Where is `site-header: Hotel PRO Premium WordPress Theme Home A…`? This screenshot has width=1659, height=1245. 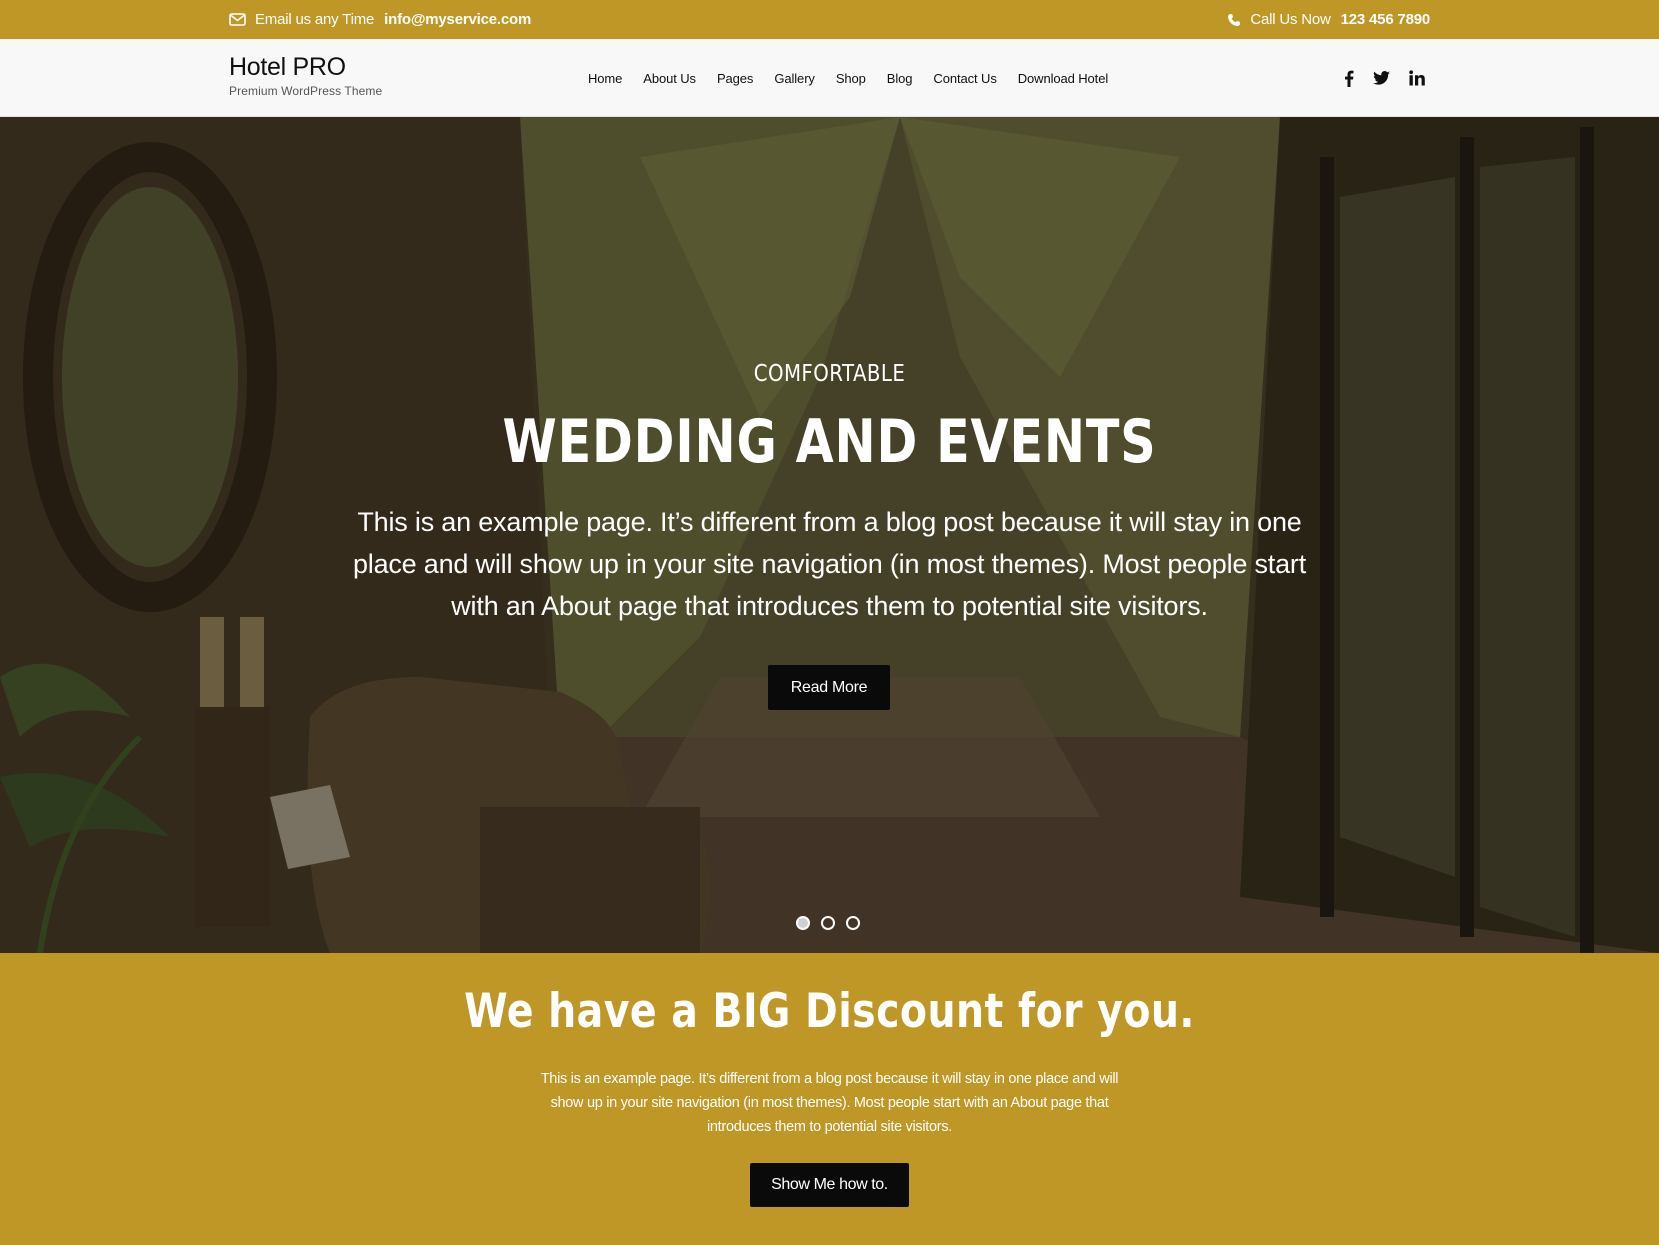
site-header: Hotel PRO Premium WordPress Theme Home A… is located at coordinates (829, 78).